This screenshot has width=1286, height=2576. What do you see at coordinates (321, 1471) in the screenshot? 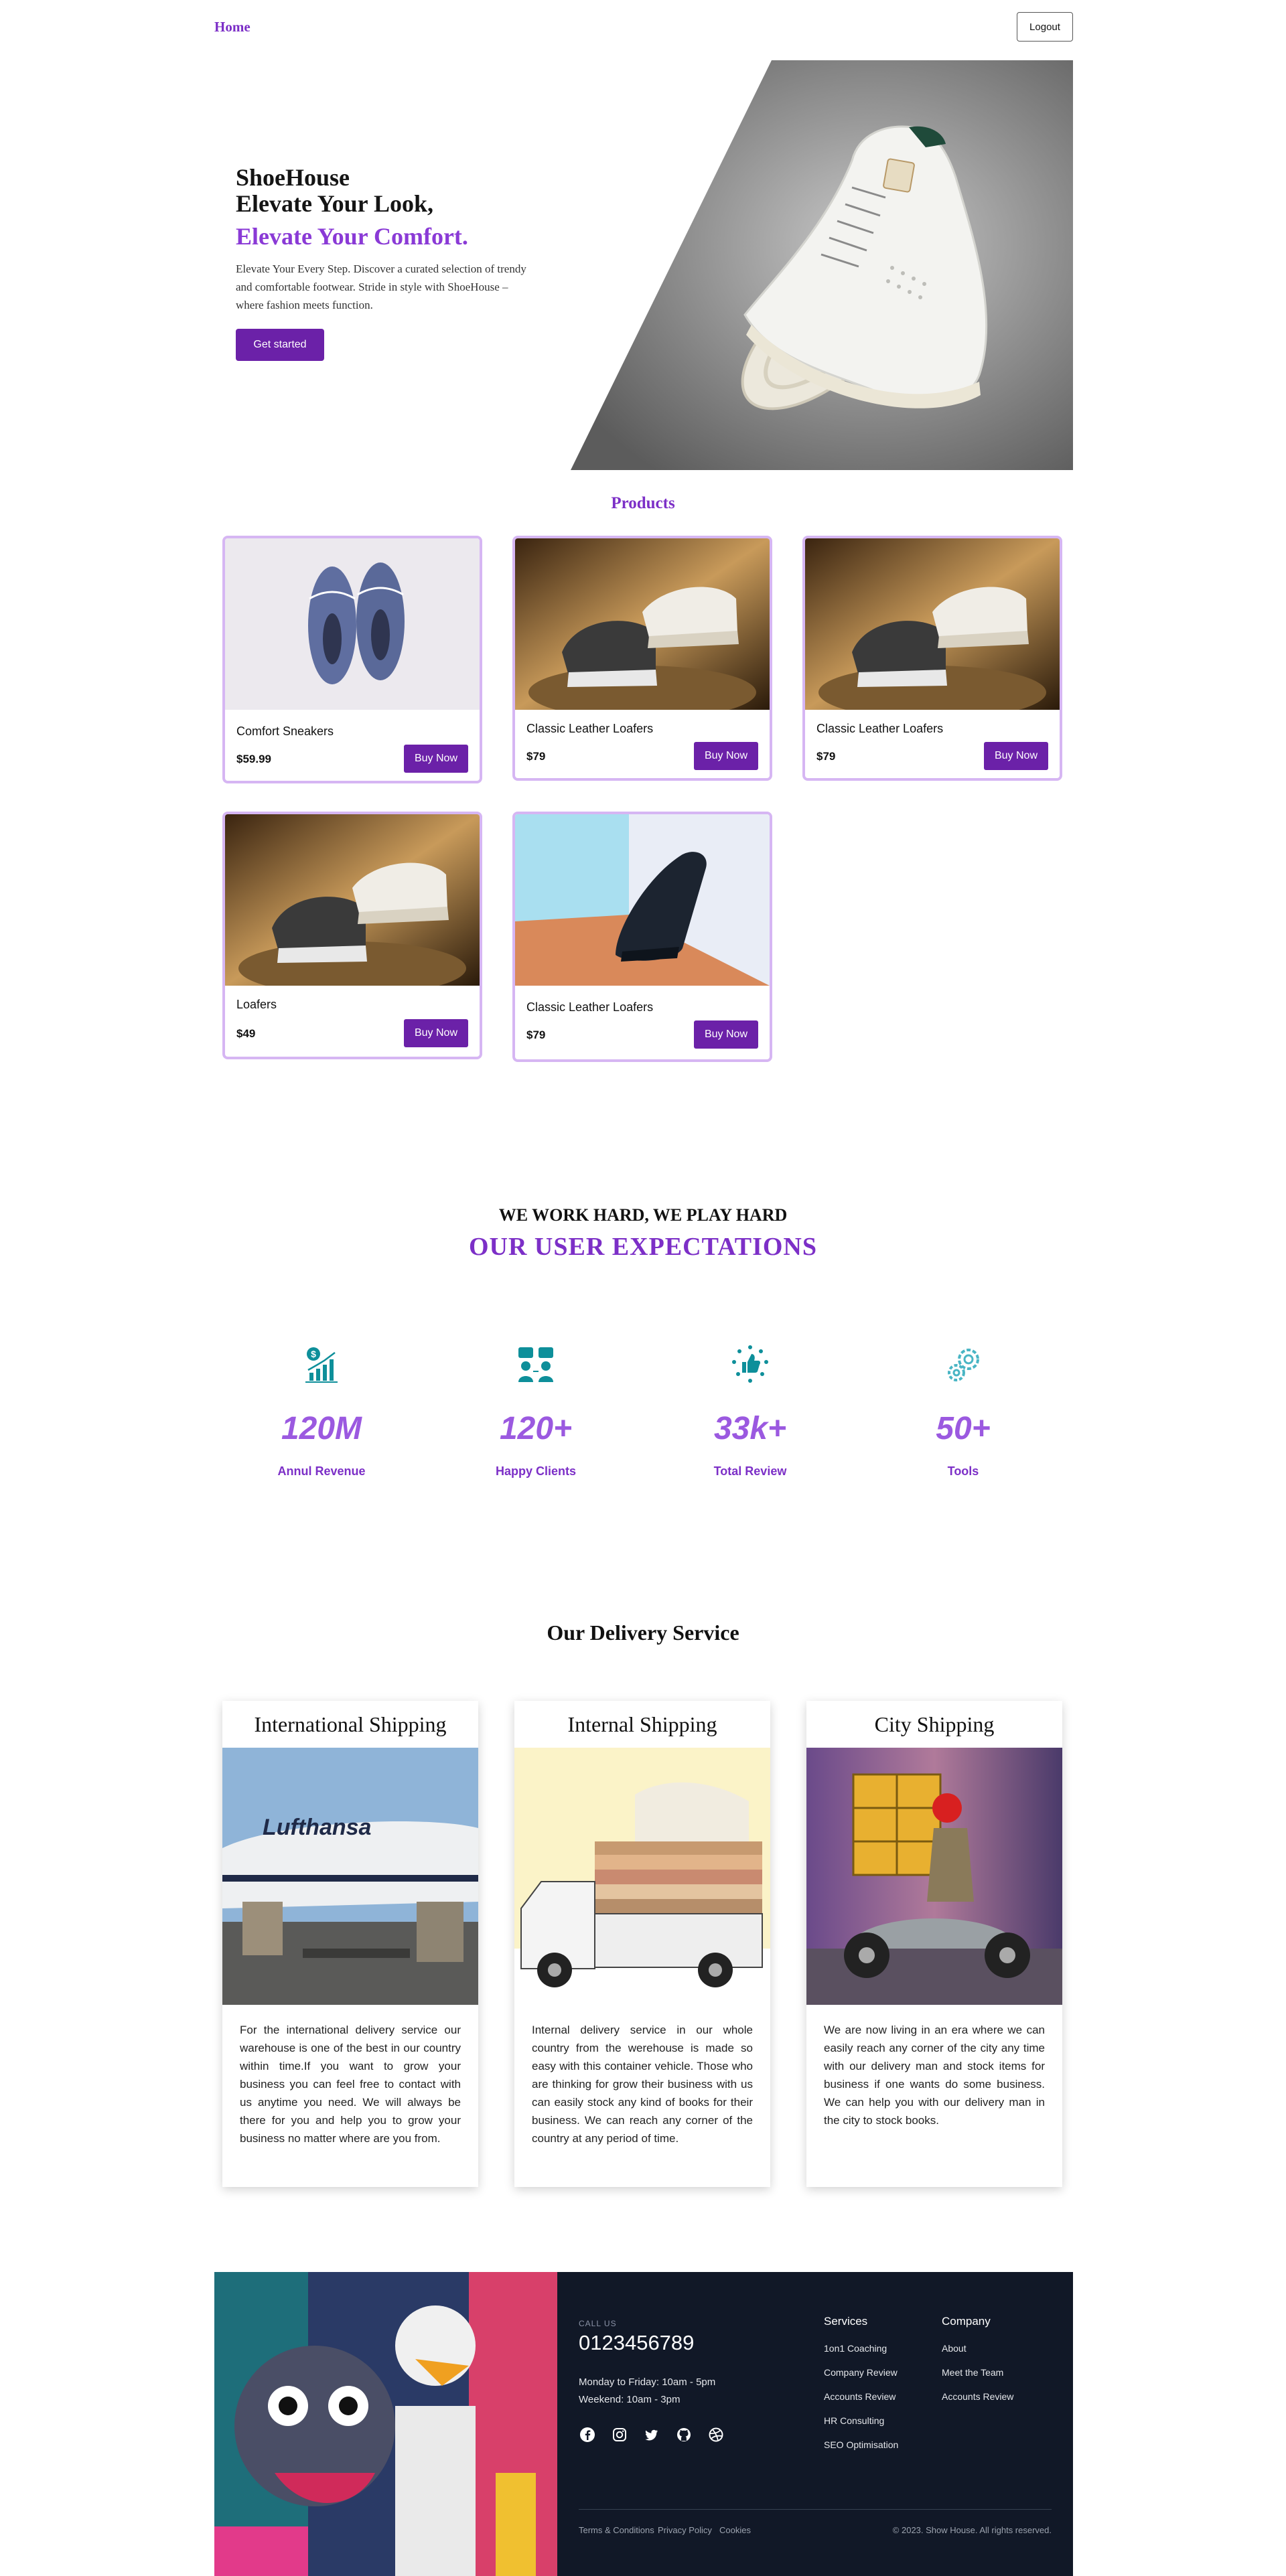
I see `stat-label: Annul Revenue` at bounding box center [321, 1471].